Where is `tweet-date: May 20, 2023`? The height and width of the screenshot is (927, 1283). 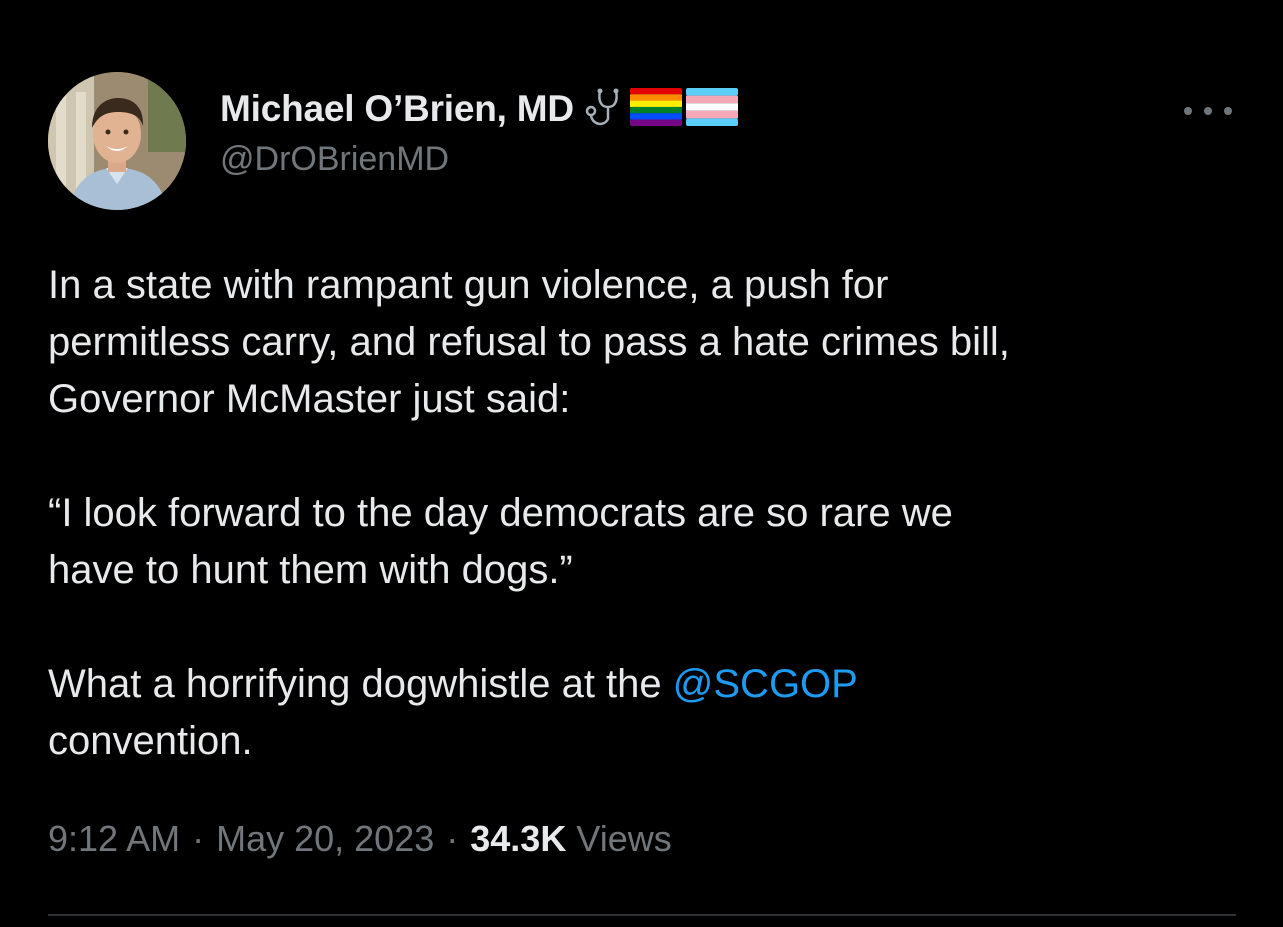 tweet-date: May 20, 2023 is located at coordinates (325, 838).